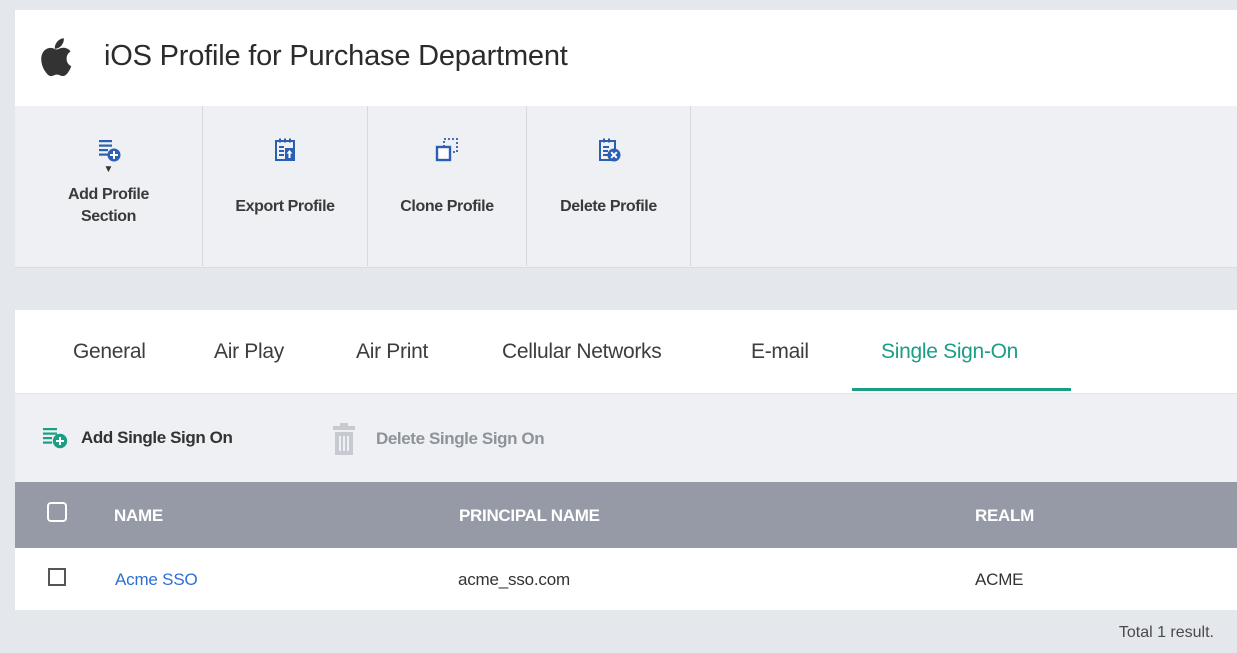  What do you see at coordinates (999, 579) in the screenshot?
I see `realm-cell: ACME` at bounding box center [999, 579].